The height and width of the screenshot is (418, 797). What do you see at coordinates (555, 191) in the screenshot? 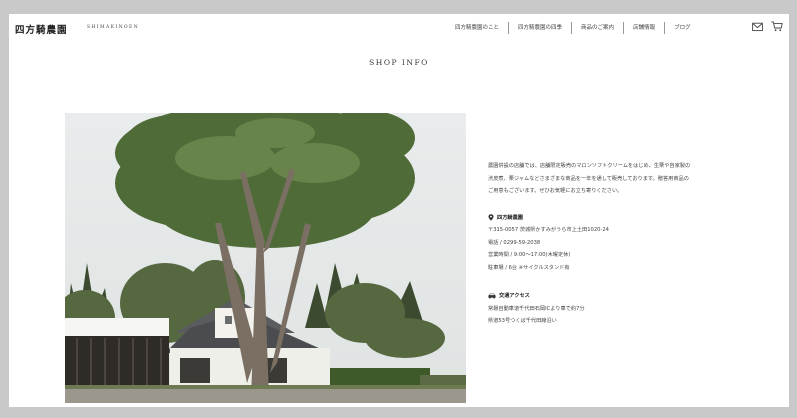
I see `intro-text: ご用意もございます。ぜひお気軽にお立ち寄りください。` at bounding box center [555, 191].